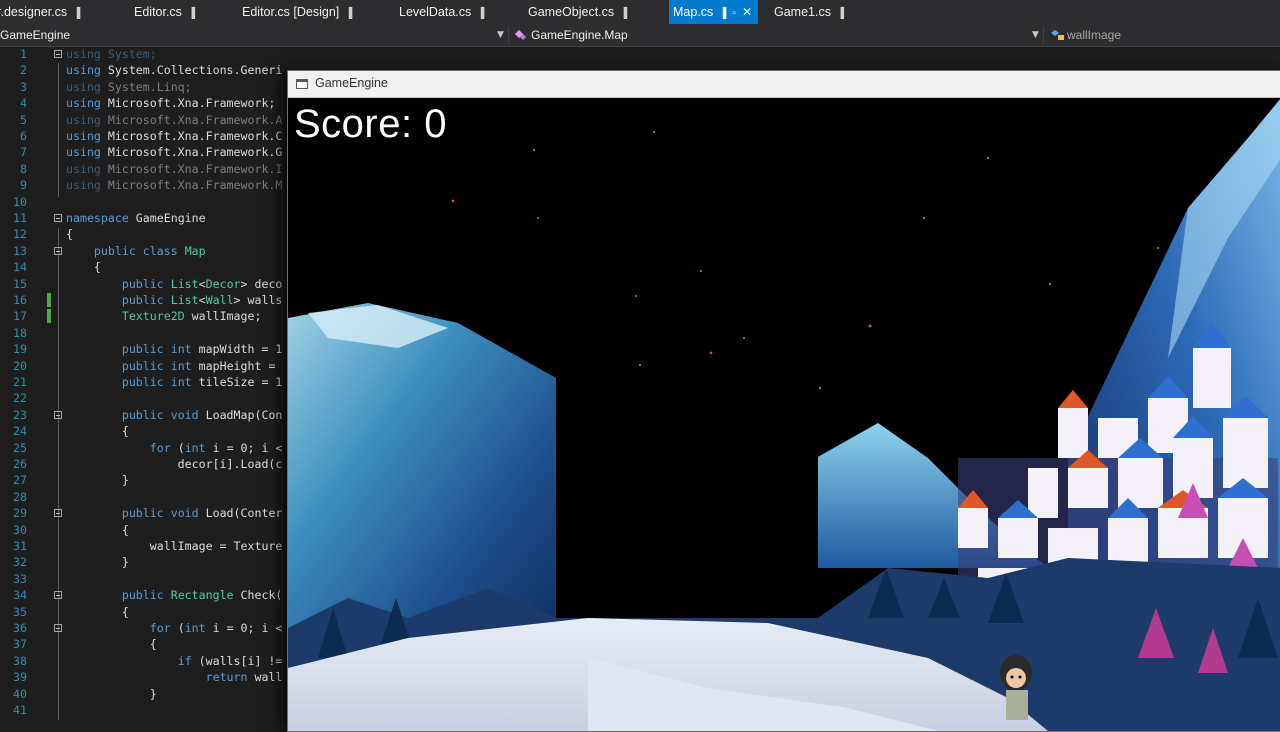 Image resolution: width=1280 pixels, height=732 pixels. Describe the element at coordinates (198, 365) in the screenshot. I see `code-text: public int mapHeight =` at that location.